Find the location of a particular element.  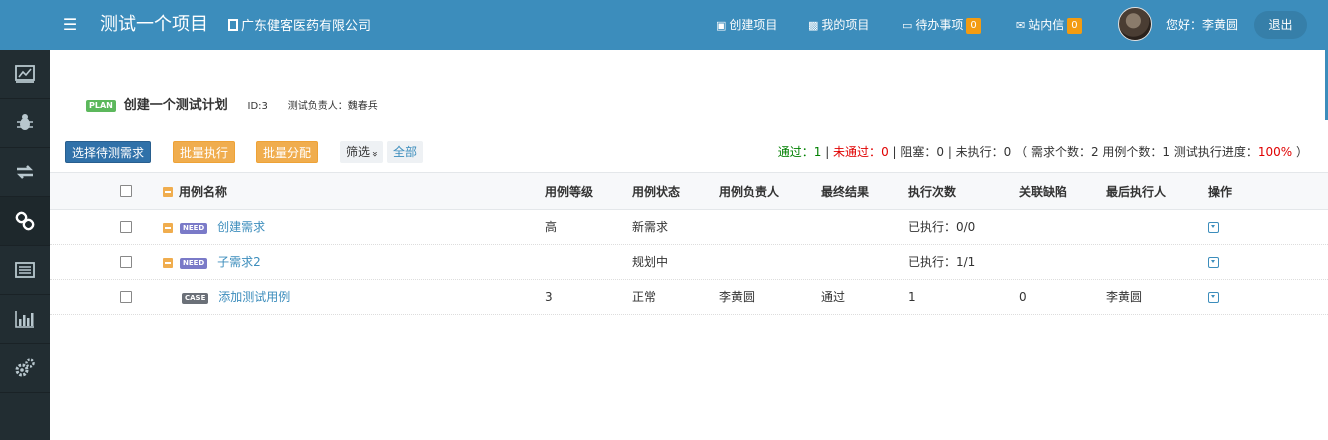

sidebar-item-exchange is located at coordinates (25, 172).